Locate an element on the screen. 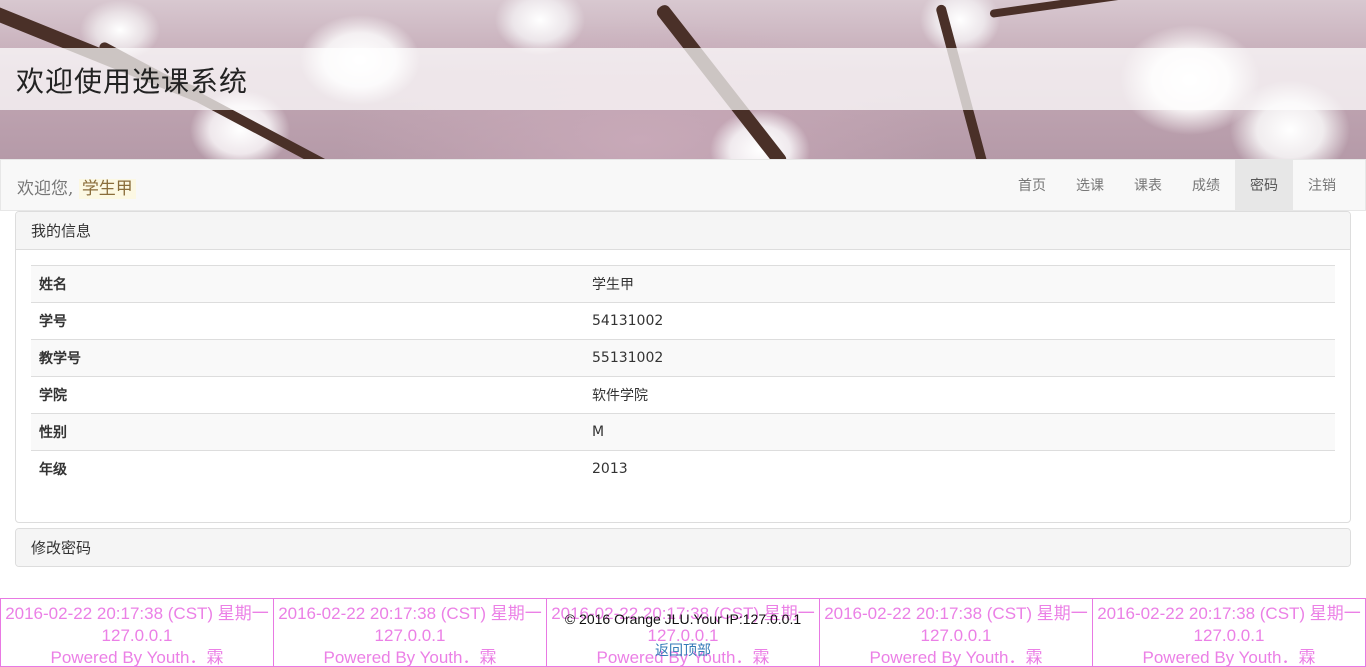 The image size is (1366, 667). welcome-text: 欢迎您, 学生甲 is located at coordinates (76, 186).